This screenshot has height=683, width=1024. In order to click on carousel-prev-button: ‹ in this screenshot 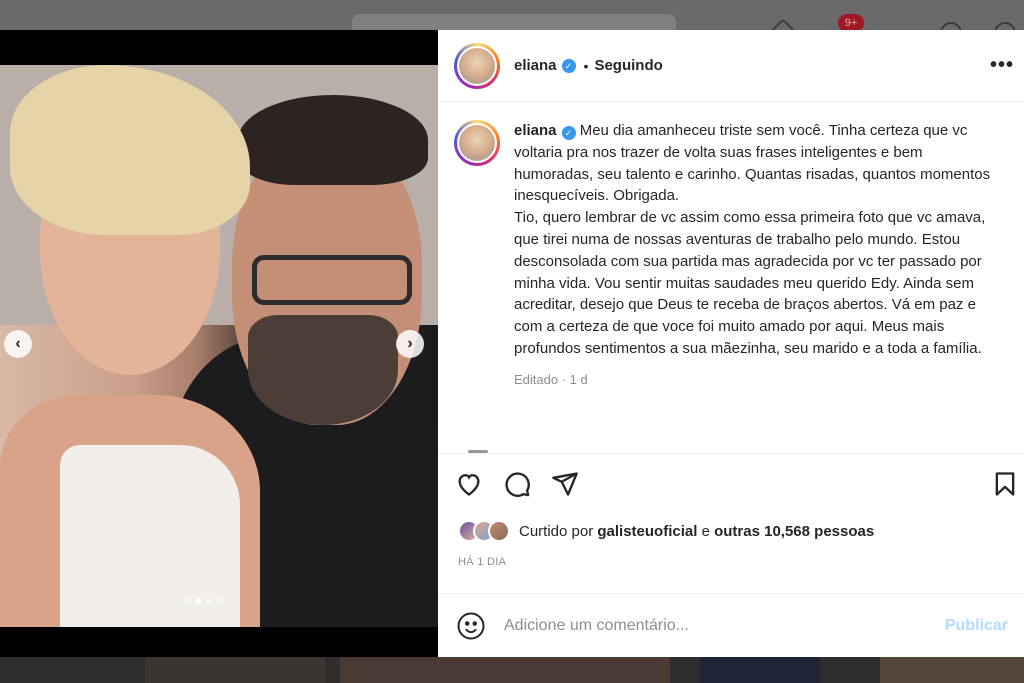, I will do `click(18, 344)`.